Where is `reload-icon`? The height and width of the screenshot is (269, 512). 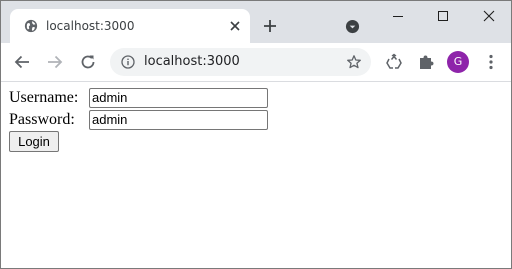 reload-icon is located at coordinates (88, 62).